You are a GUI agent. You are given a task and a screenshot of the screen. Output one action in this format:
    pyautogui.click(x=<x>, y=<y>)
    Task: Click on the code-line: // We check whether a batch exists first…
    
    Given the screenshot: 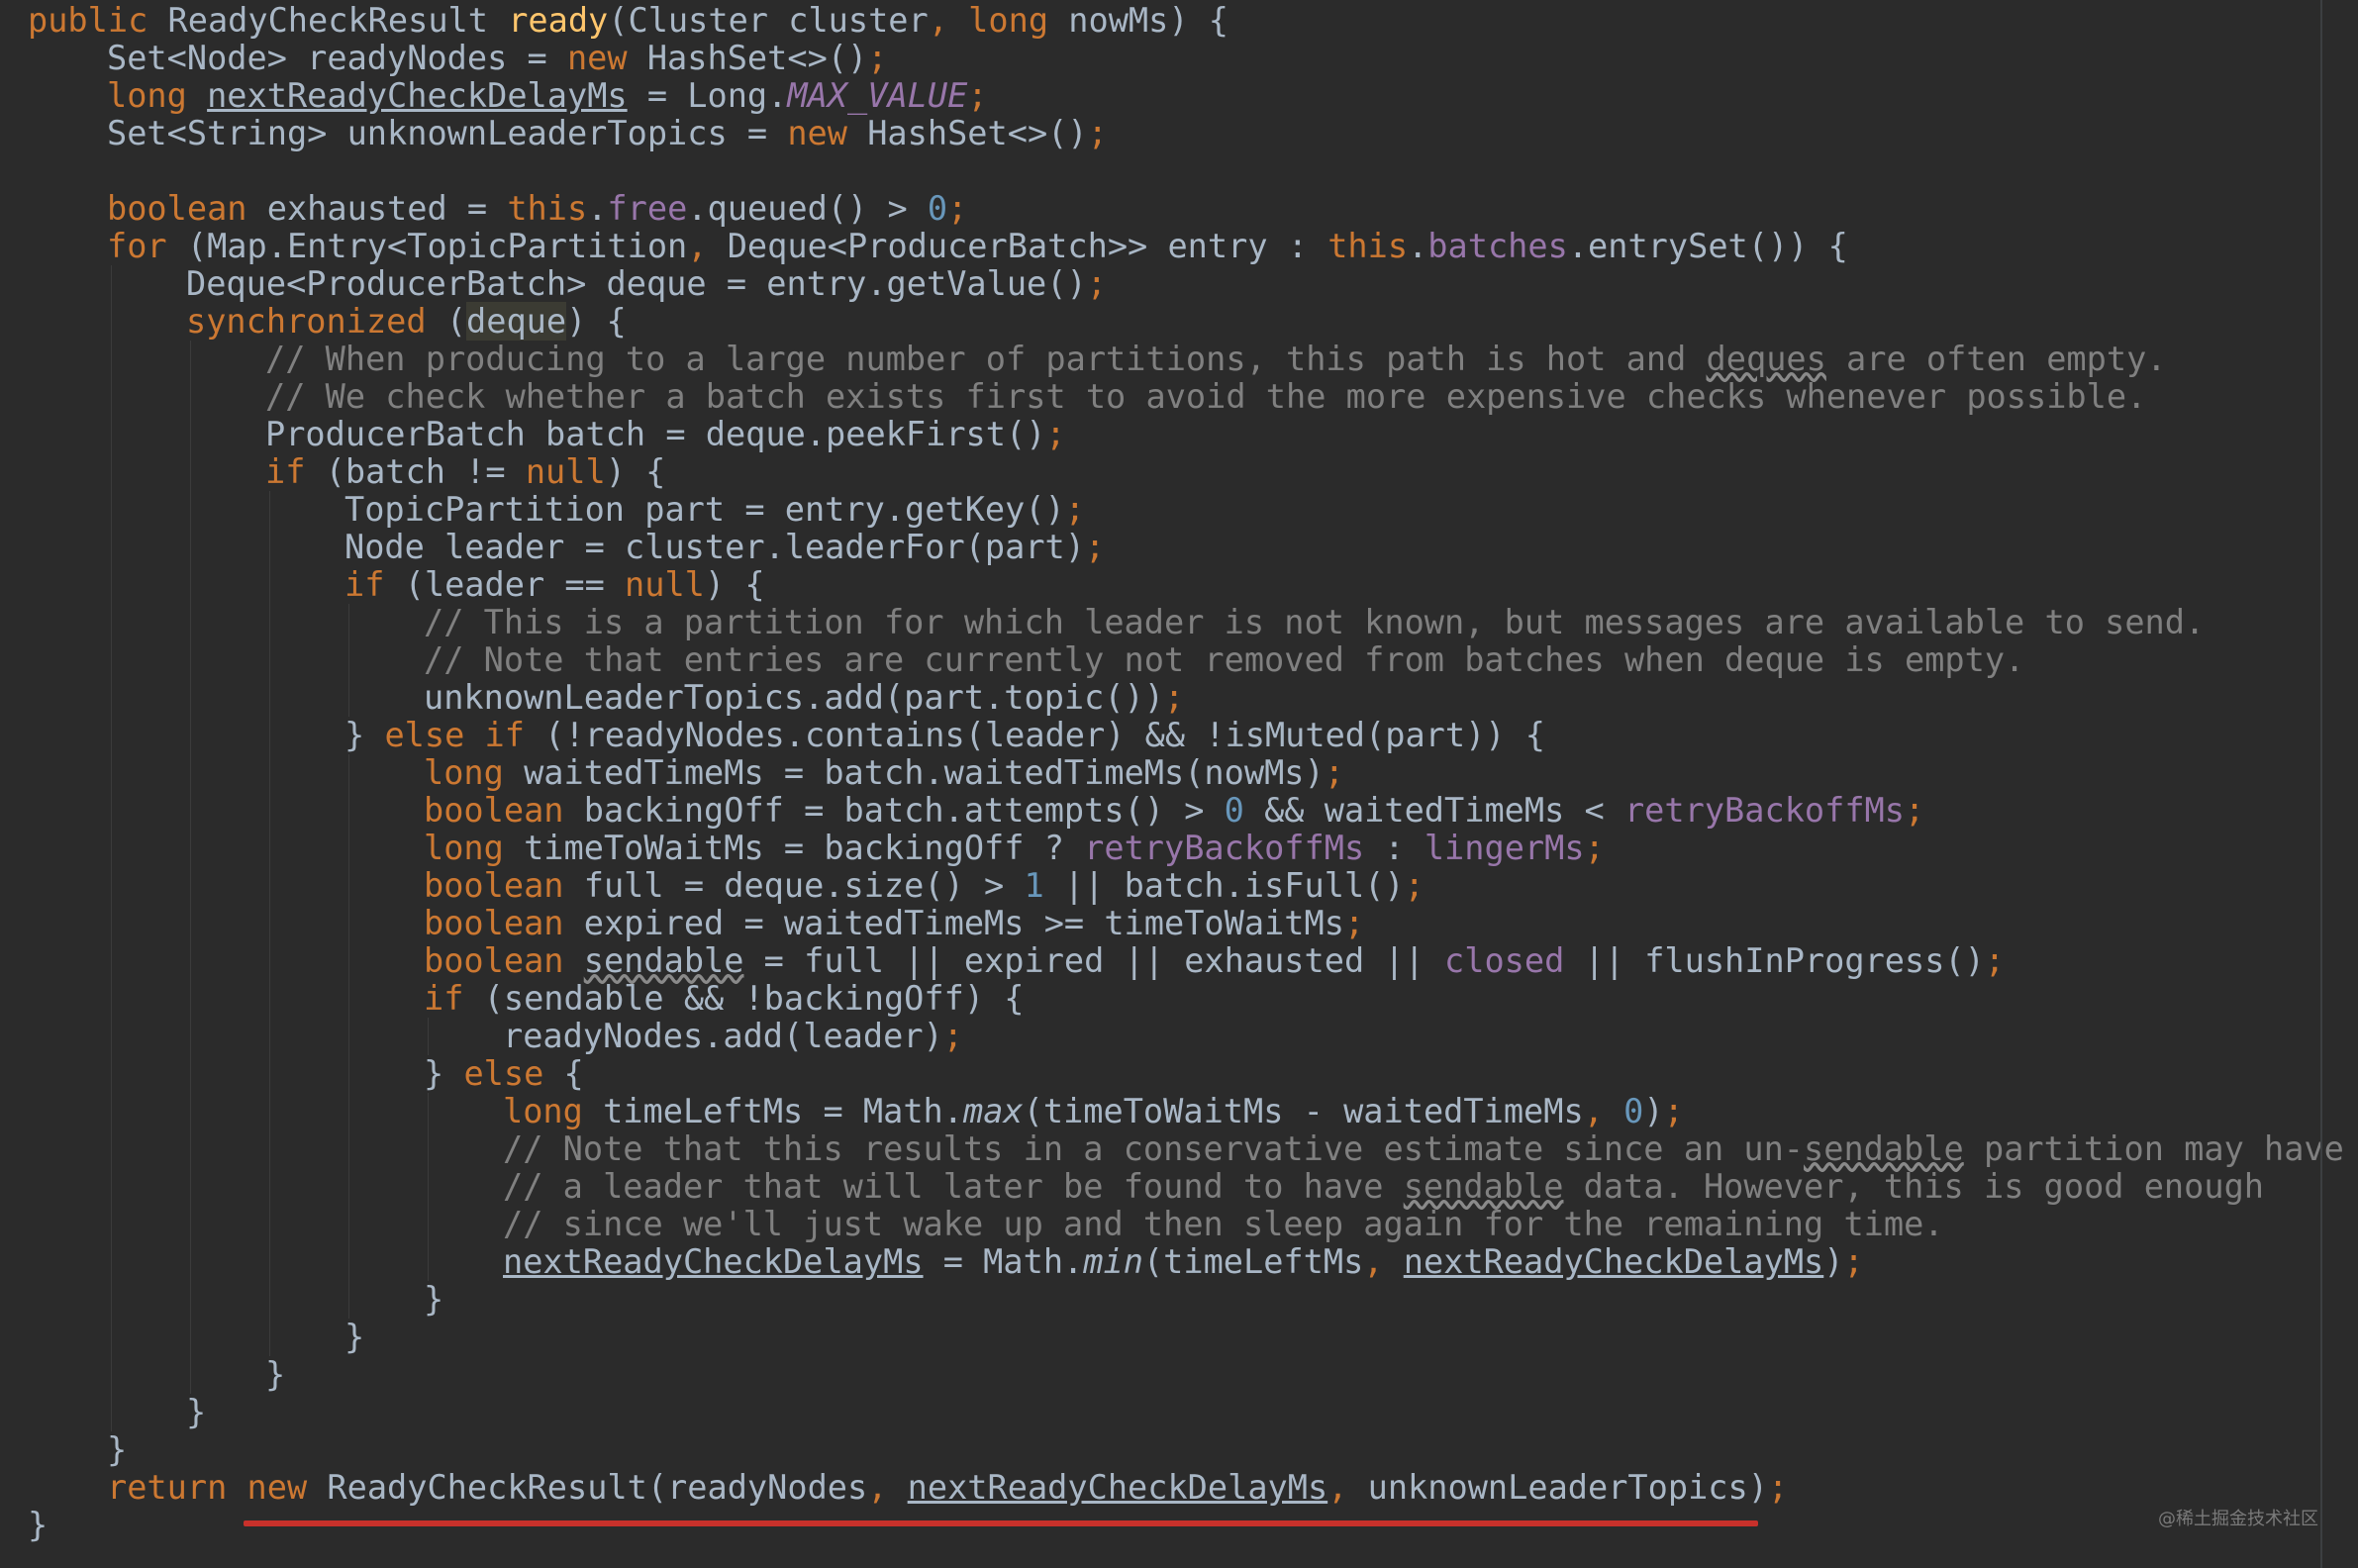 What is the action you would take?
    pyautogui.click(x=1161, y=397)
    